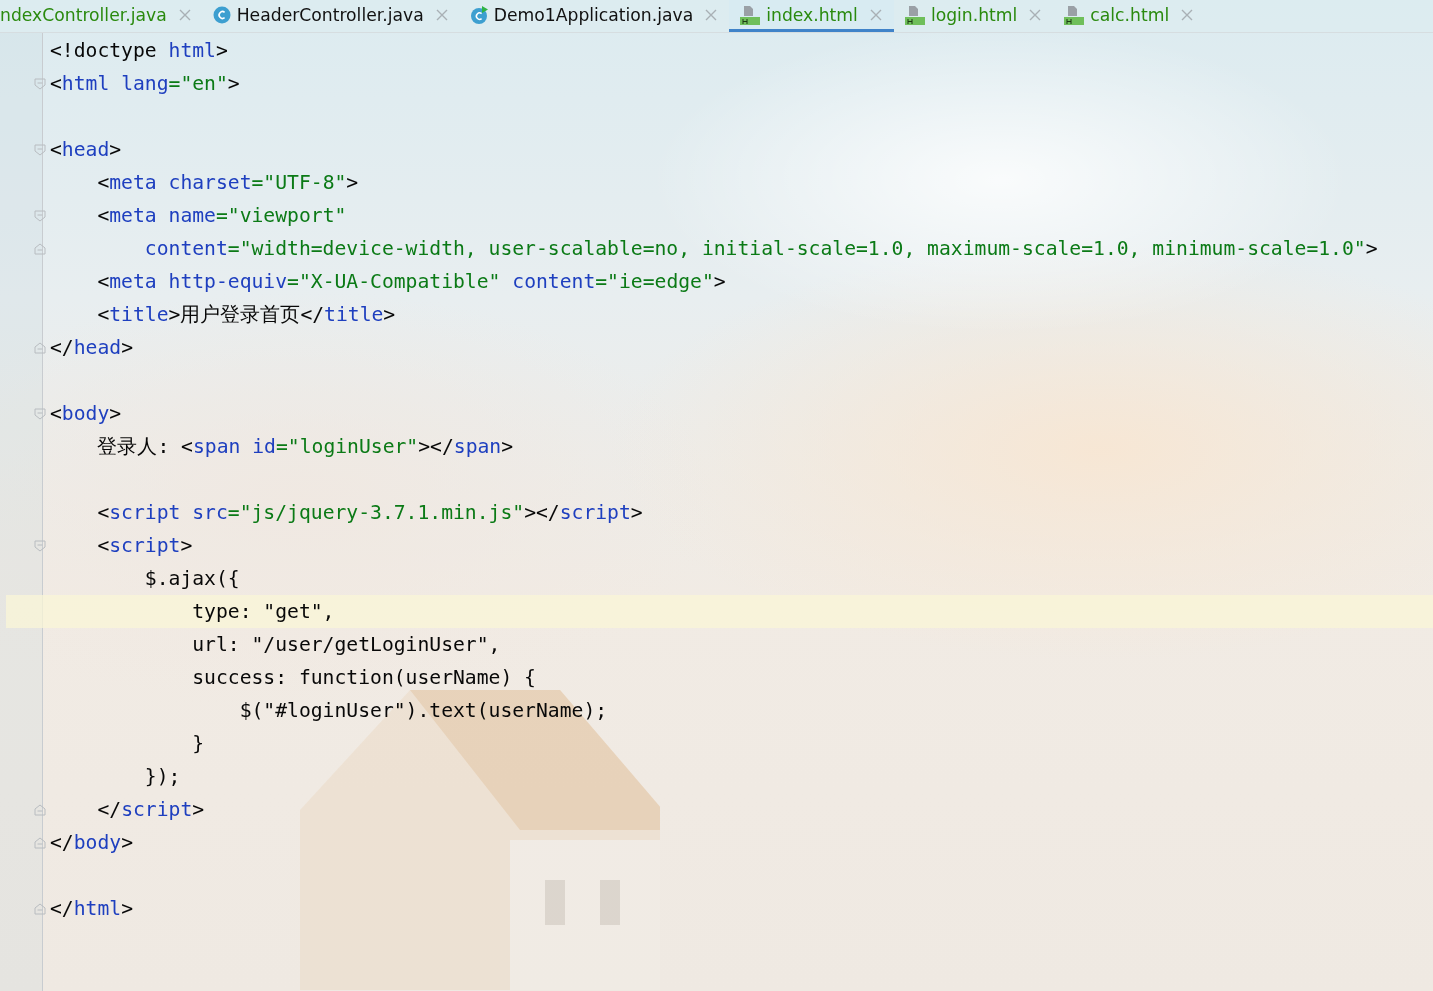  What do you see at coordinates (363, 677) in the screenshot?
I see `code-line: success: function(userName) {` at bounding box center [363, 677].